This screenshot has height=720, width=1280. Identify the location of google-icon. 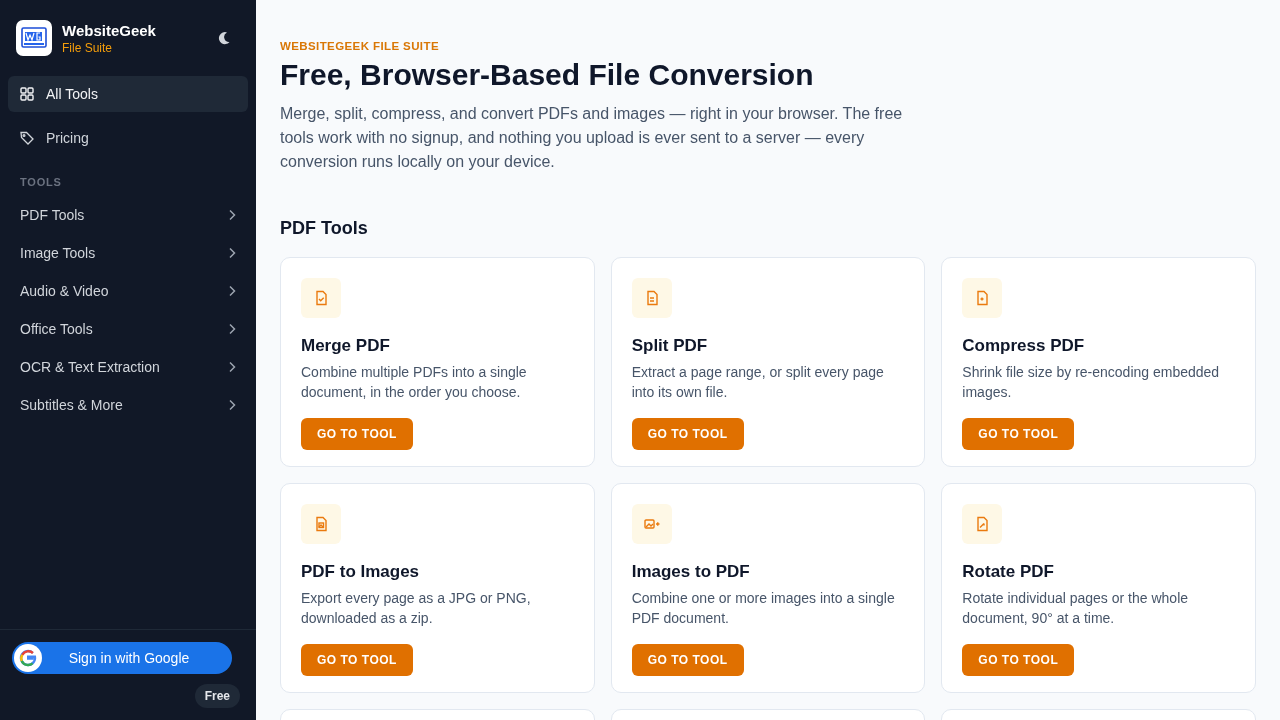
(28, 658).